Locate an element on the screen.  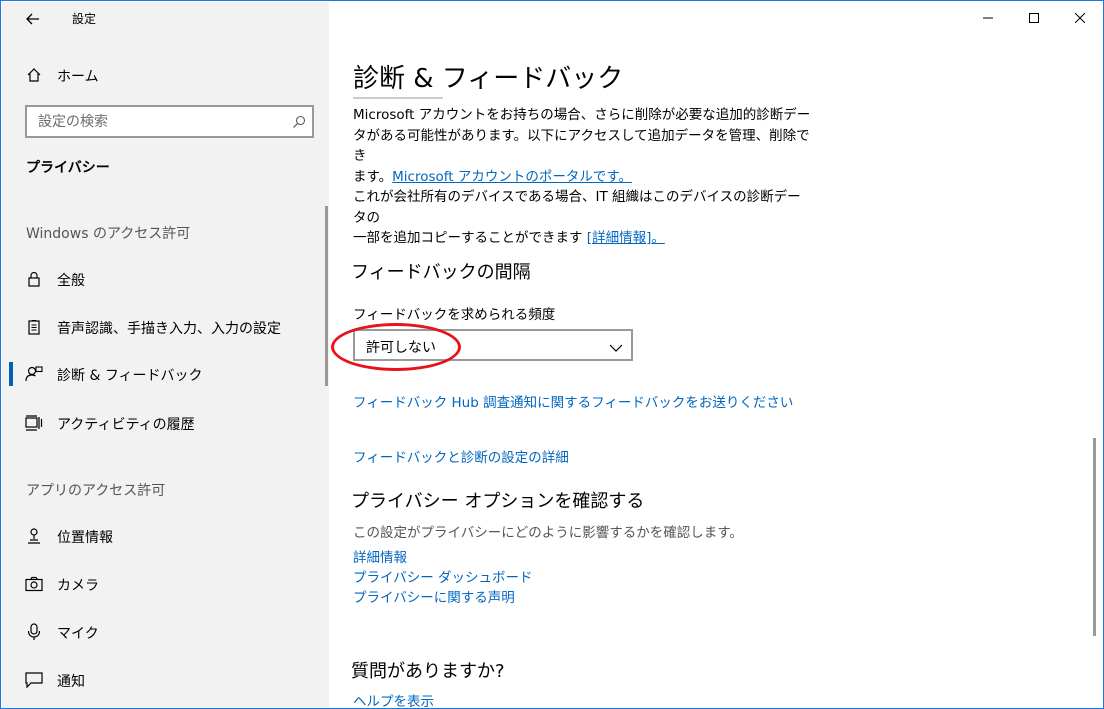
maximize-icon is located at coordinates (1034, 18).